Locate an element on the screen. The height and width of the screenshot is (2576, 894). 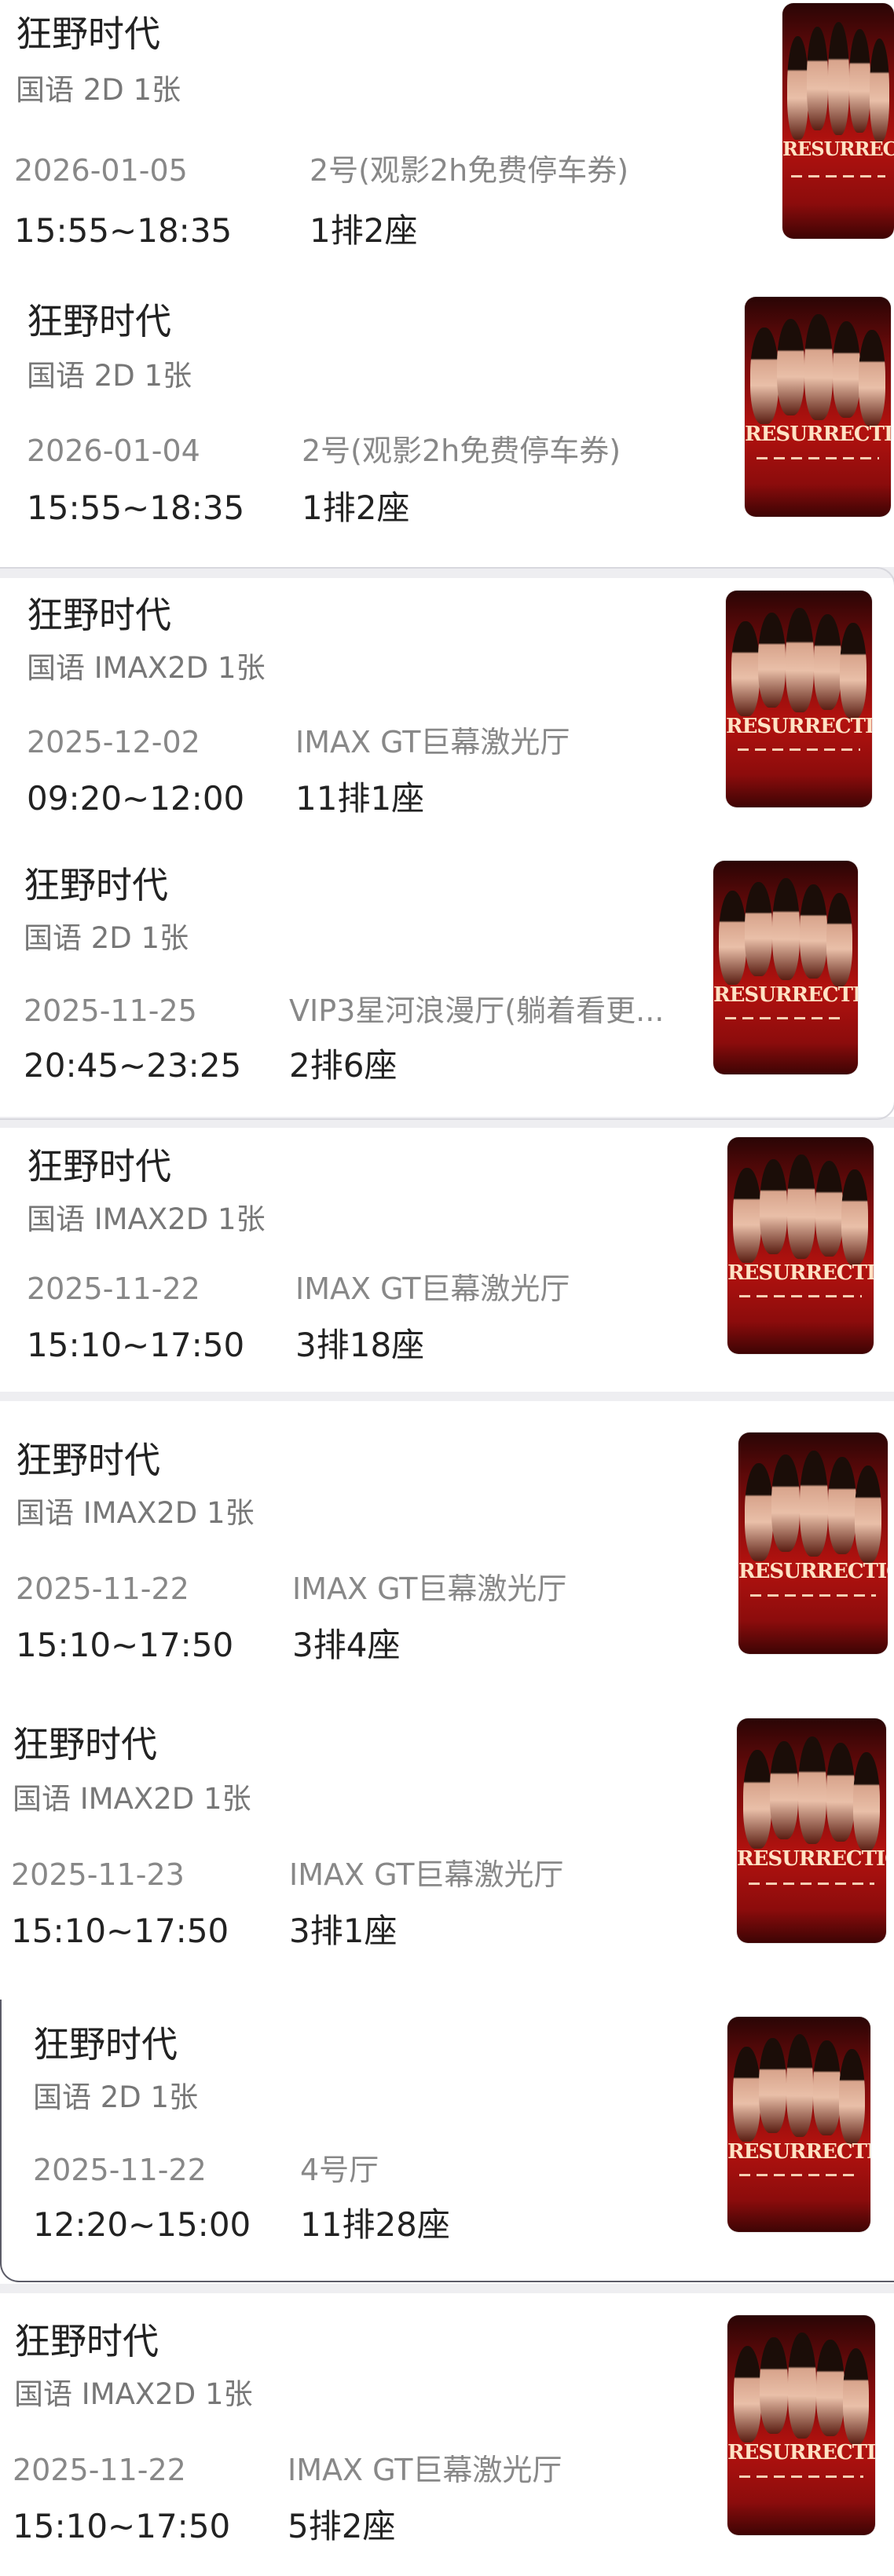
show-time: 09:20~12:00 is located at coordinates (136, 798).